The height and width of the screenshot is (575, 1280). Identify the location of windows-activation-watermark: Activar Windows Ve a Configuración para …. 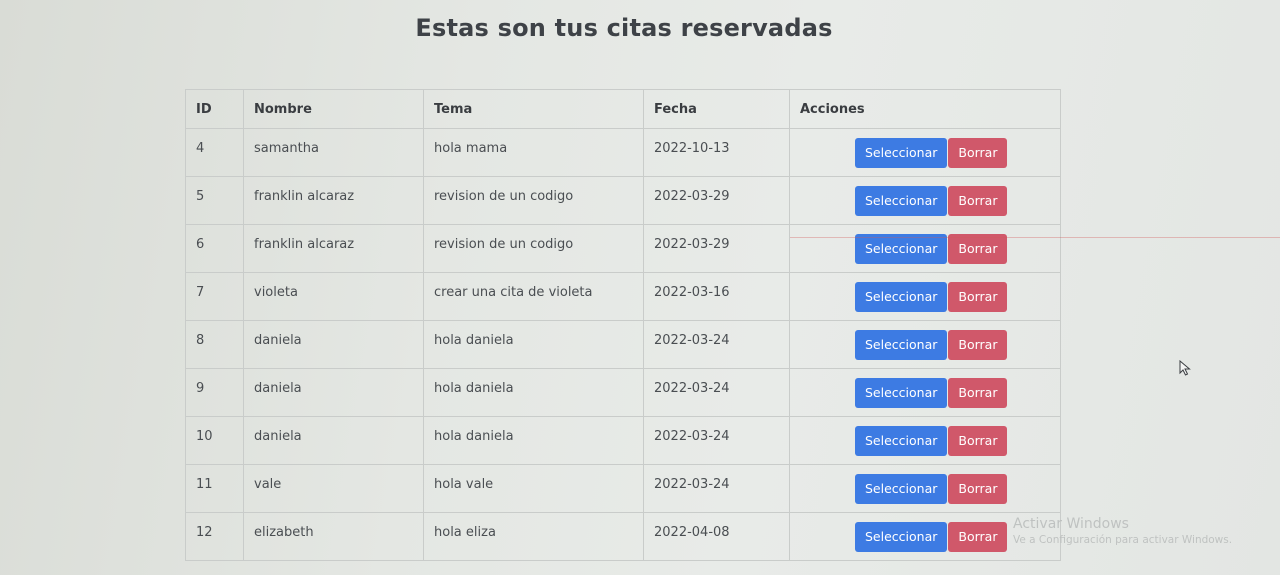
(1122, 531).